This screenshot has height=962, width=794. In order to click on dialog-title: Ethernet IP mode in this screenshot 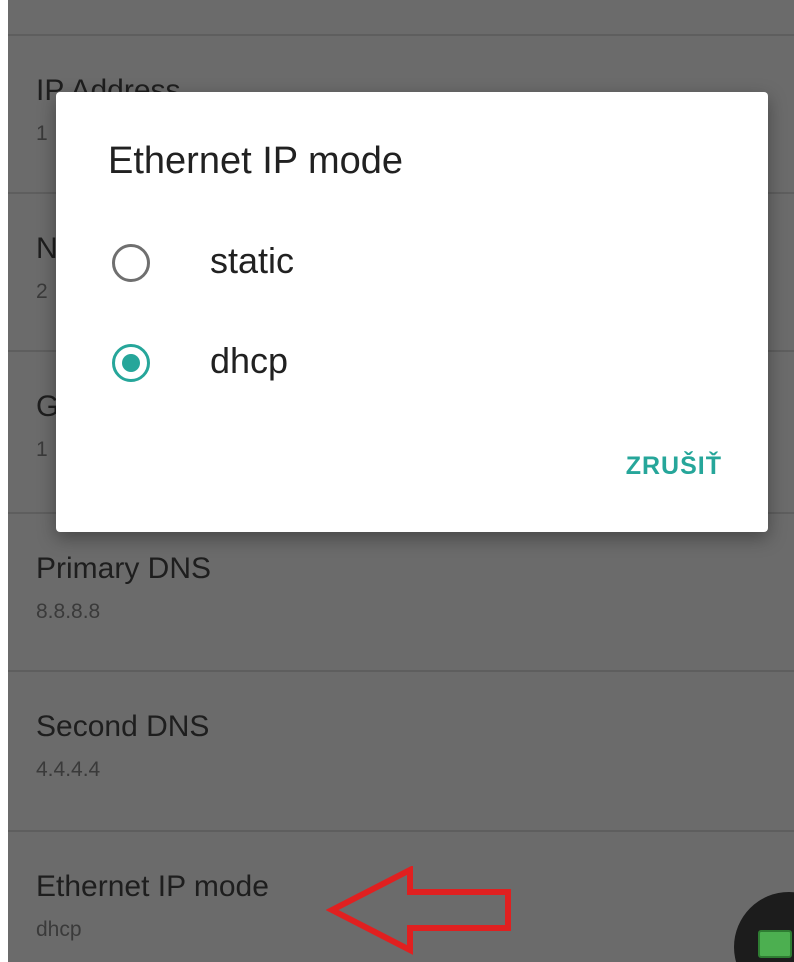, I will do `click(256, 161)`.